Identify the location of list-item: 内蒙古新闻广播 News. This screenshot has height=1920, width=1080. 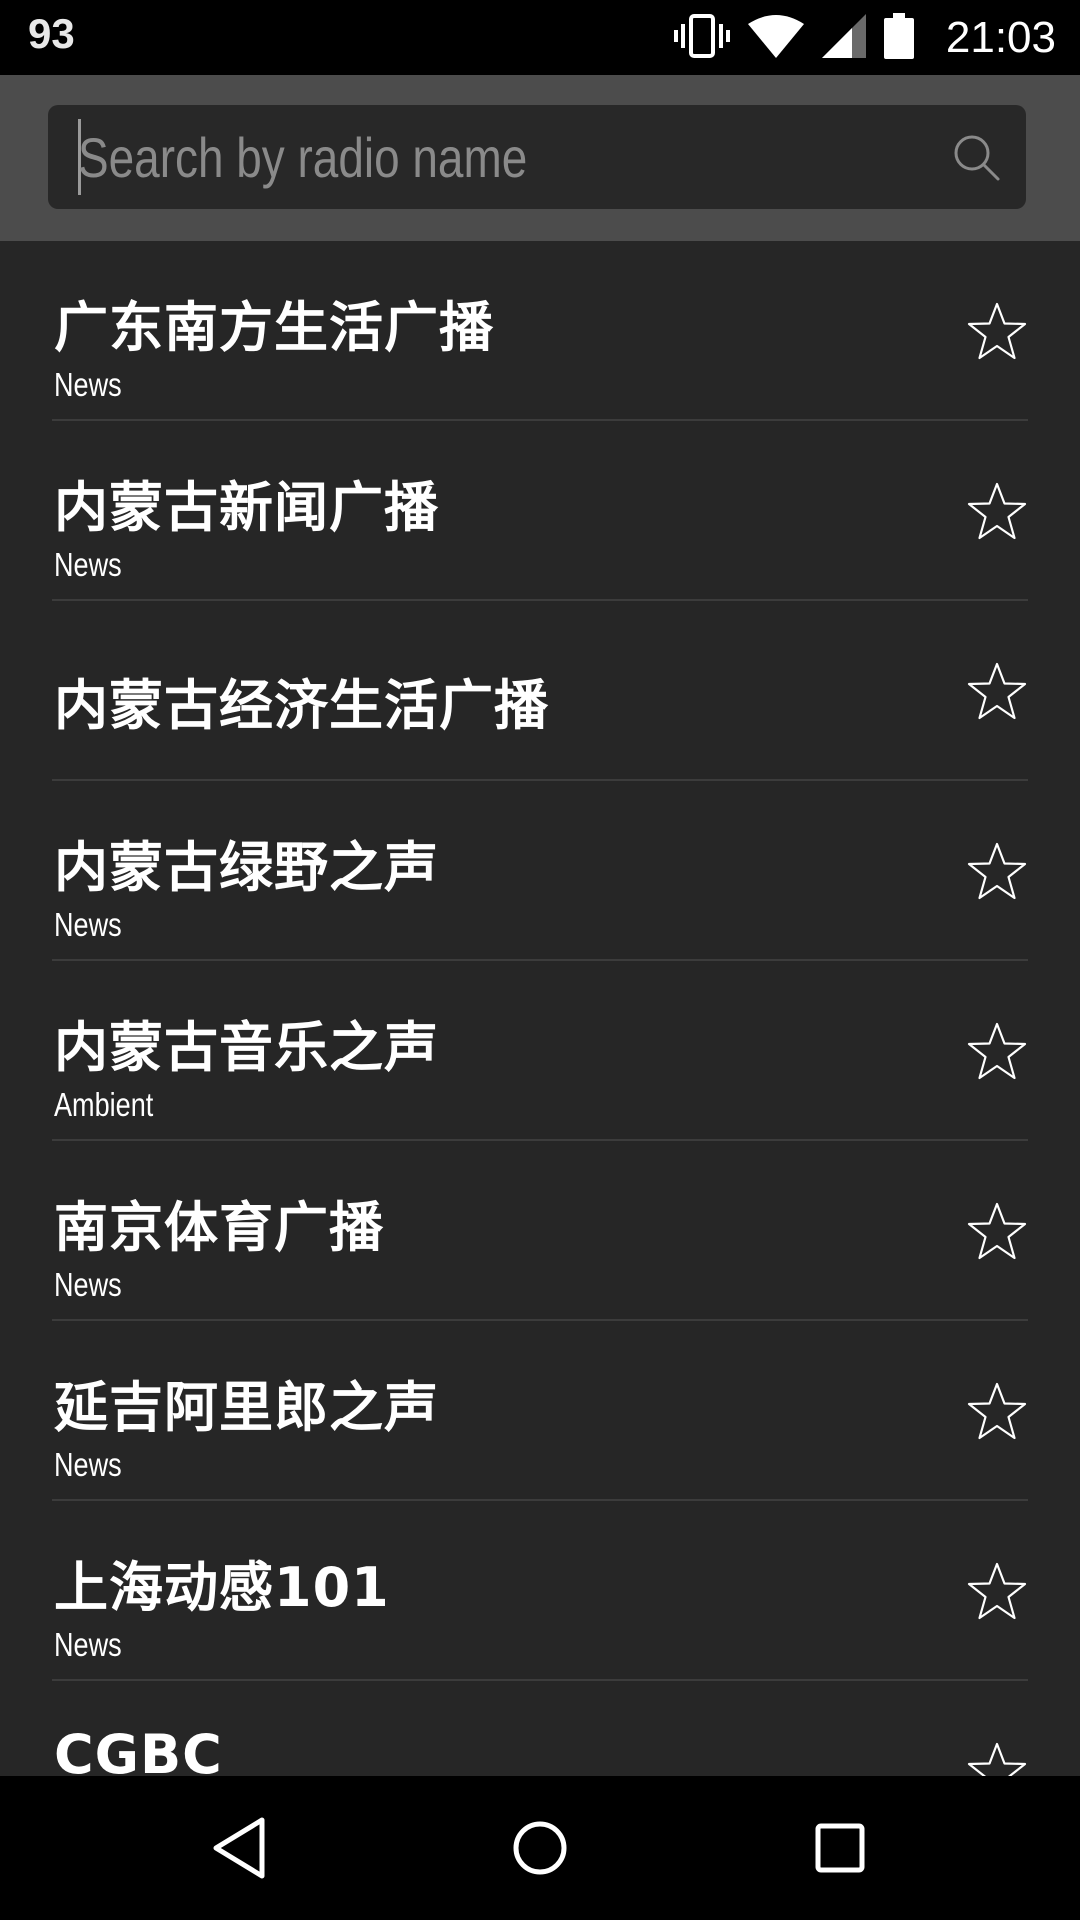
(540, 511).